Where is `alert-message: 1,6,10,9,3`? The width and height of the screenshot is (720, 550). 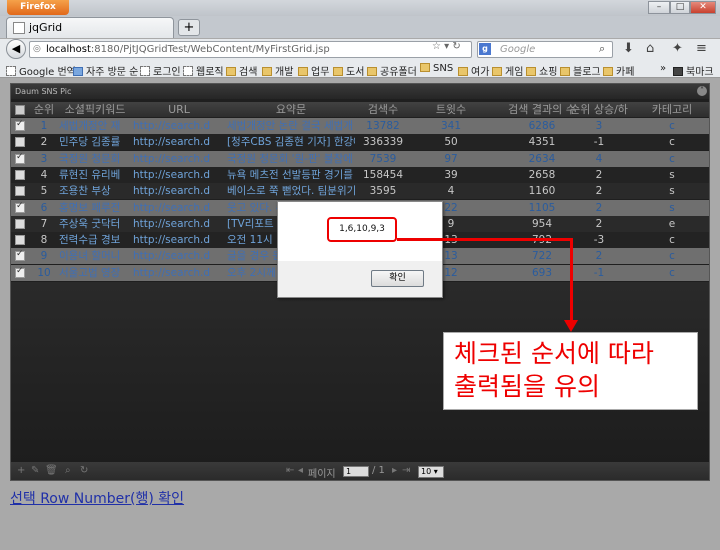 alert-message: 1,6,10,9,3 is located at coordinates (362, 229).